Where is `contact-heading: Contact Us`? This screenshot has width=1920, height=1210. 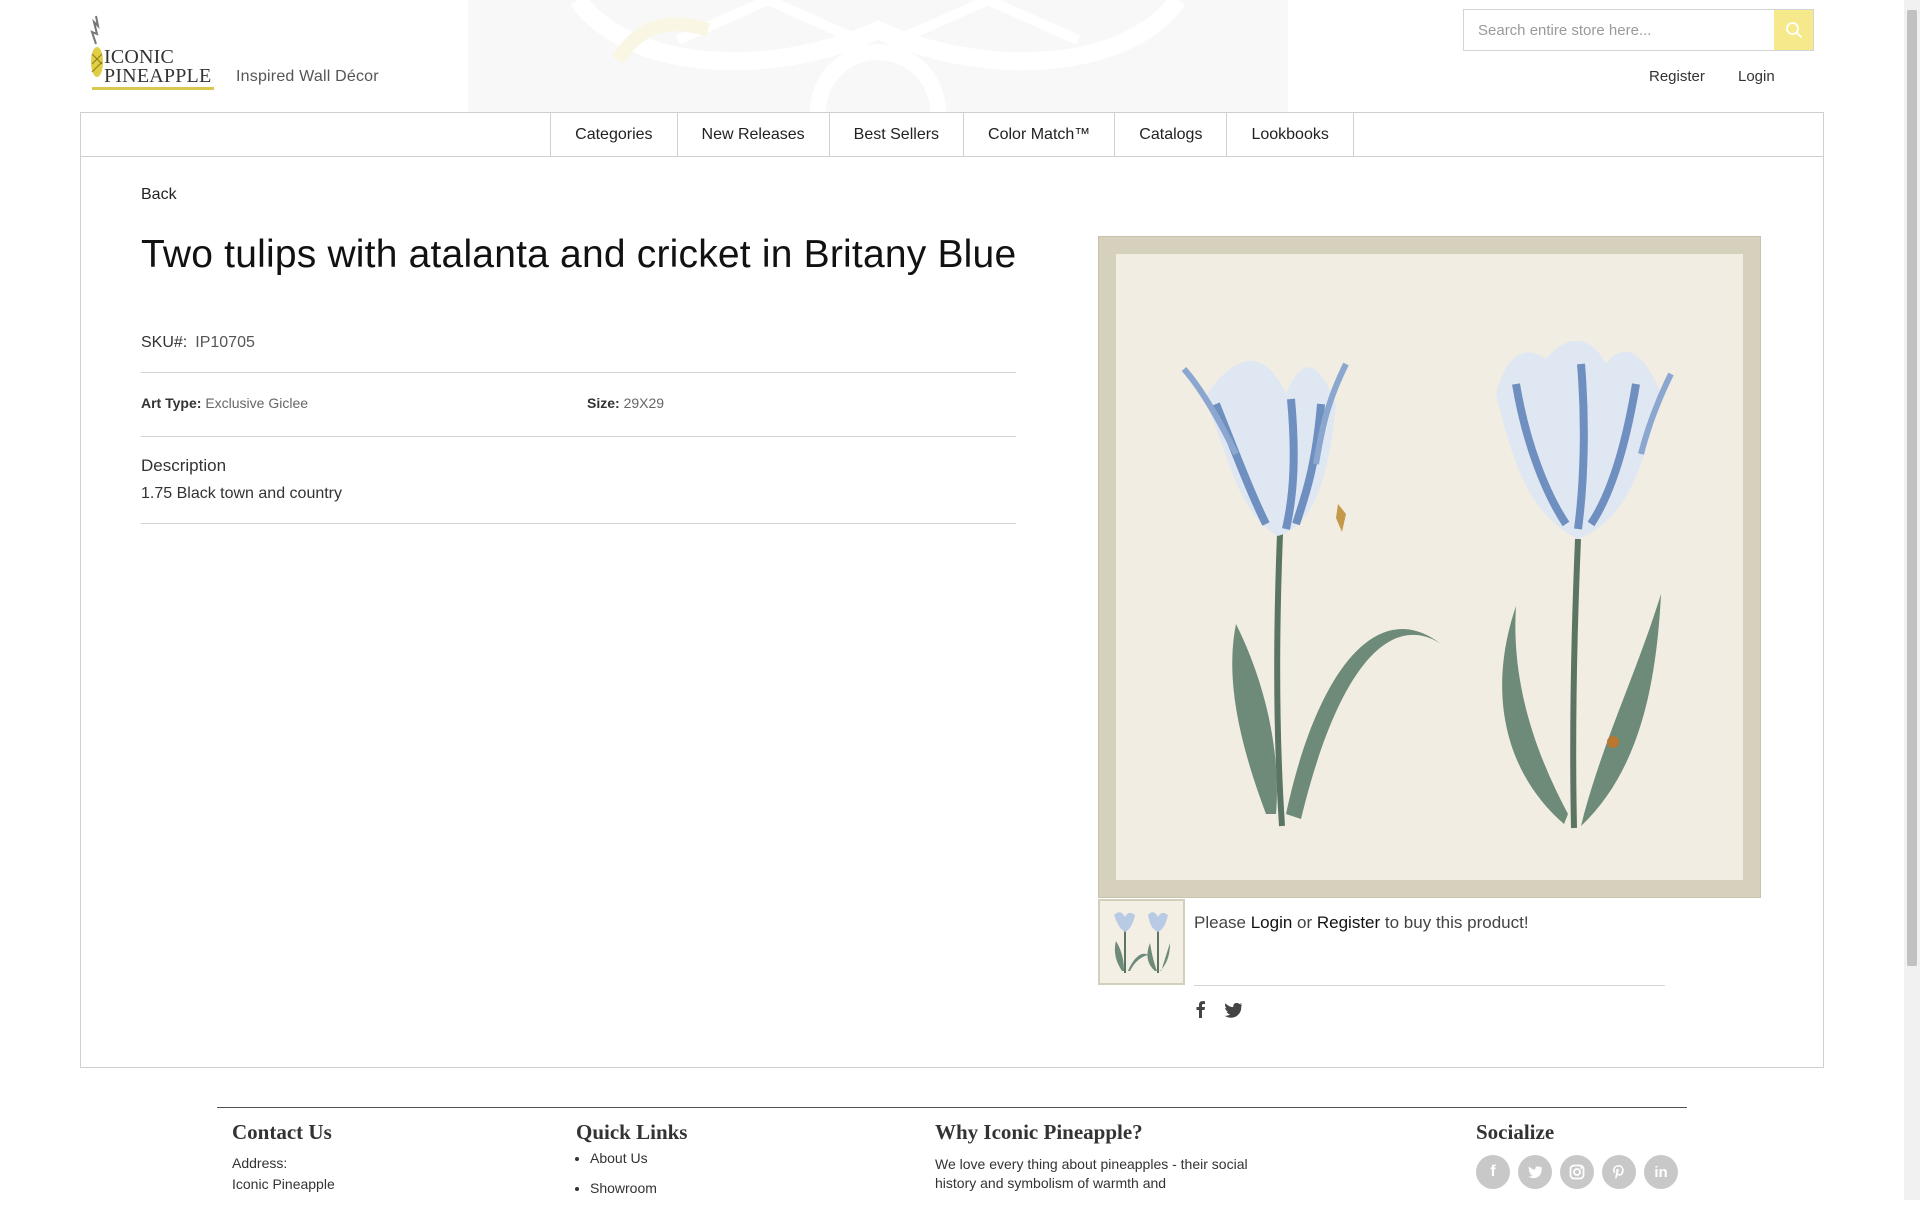
contact-heading: Contact Us is located at coordinates (282, 1132).